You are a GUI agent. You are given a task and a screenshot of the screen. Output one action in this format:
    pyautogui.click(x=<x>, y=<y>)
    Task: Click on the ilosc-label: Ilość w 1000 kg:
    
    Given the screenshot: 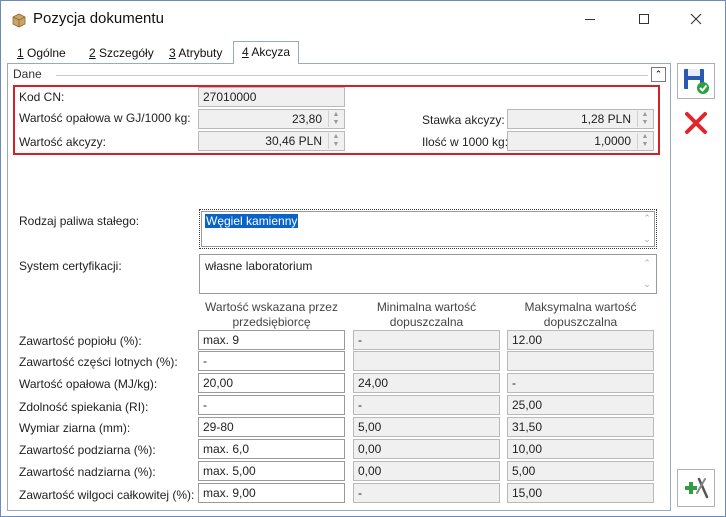 What is the action you would take?
    pyautogui.click(x=465, y=142)
    